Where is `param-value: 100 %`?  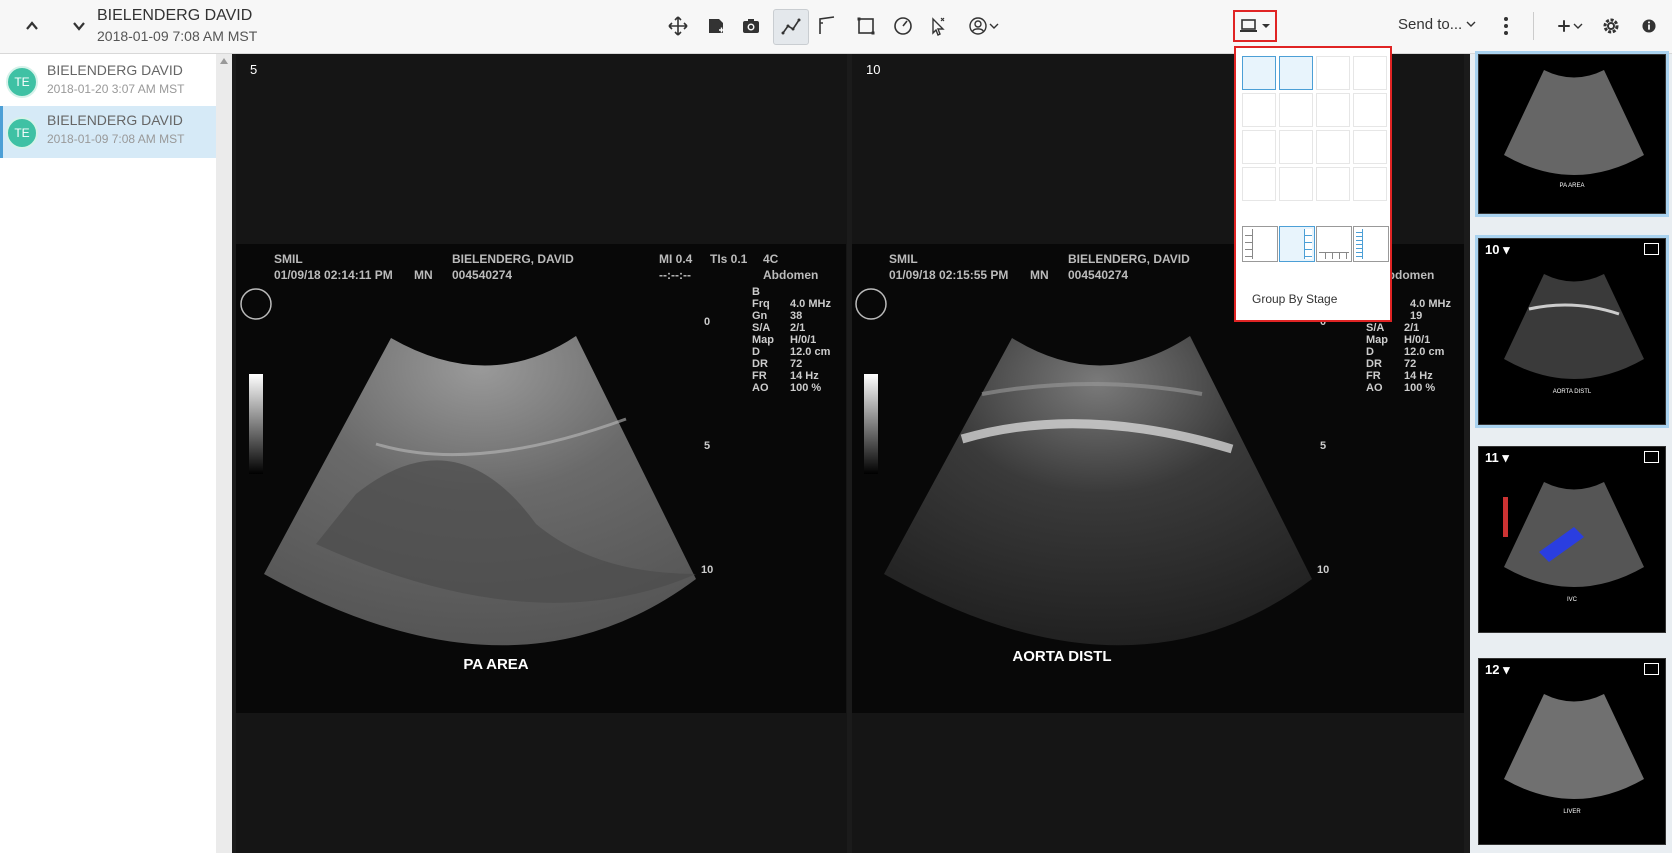
param-value: 100 % is located at coordinates (1420, 388).